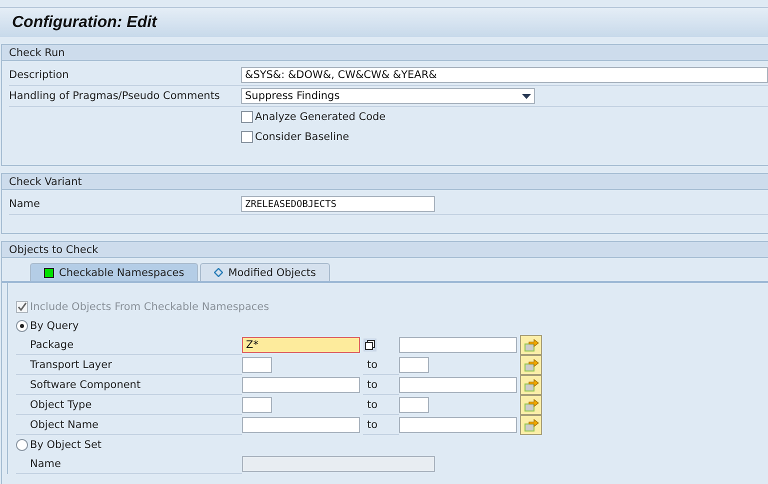 The height and width of the screenshot is (484, 768). Describe the element at coordinates (338, 204) in the screenshot. I see `variant-name-field: ZRELEASEDOBJECTS` at that location.